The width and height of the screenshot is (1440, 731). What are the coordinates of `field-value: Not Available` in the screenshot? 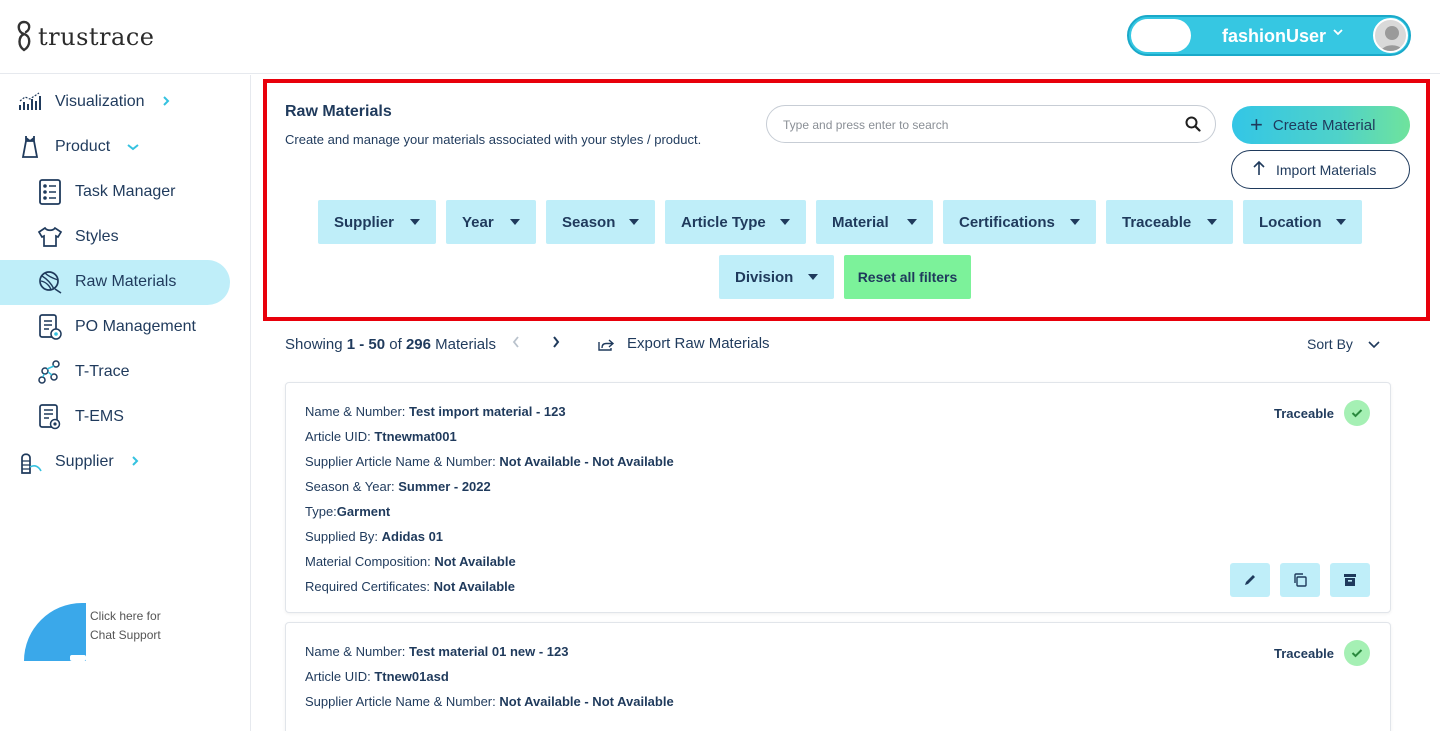 It's located at (474, 586).